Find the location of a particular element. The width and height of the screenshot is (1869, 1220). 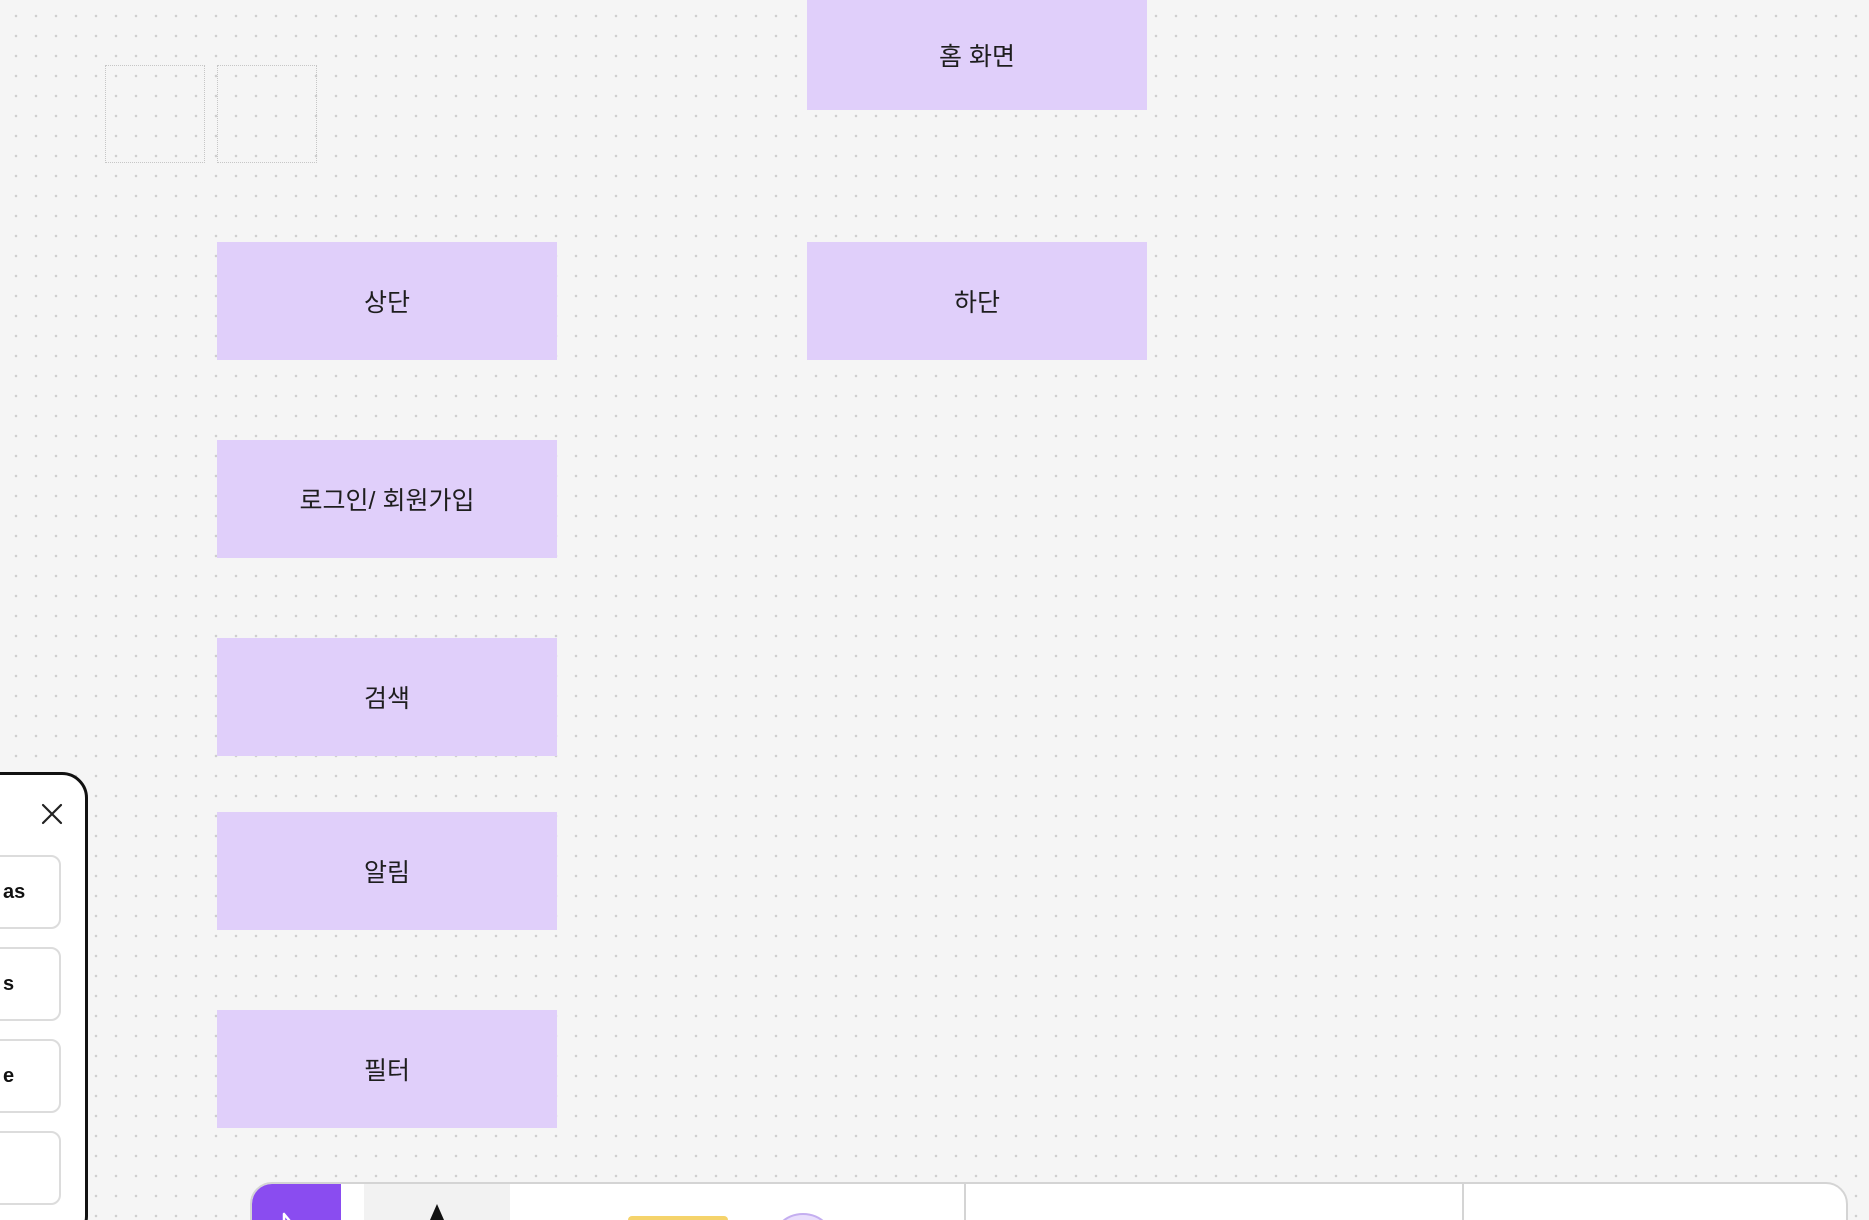

pen-icon is located at coordinates (437, 1212).